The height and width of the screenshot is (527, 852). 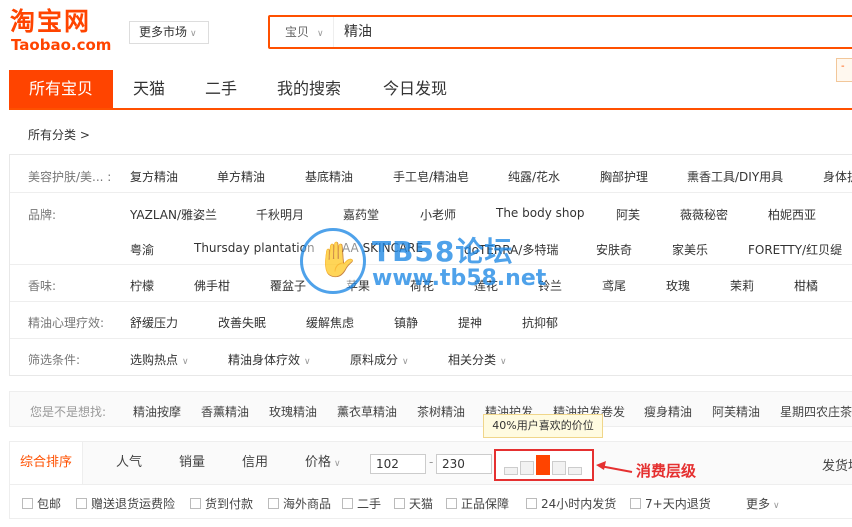 What do you see at coordinates (806, 285) in the screenshot?
I see `filter-item: 柑橘` at bounding box center [806, 285].